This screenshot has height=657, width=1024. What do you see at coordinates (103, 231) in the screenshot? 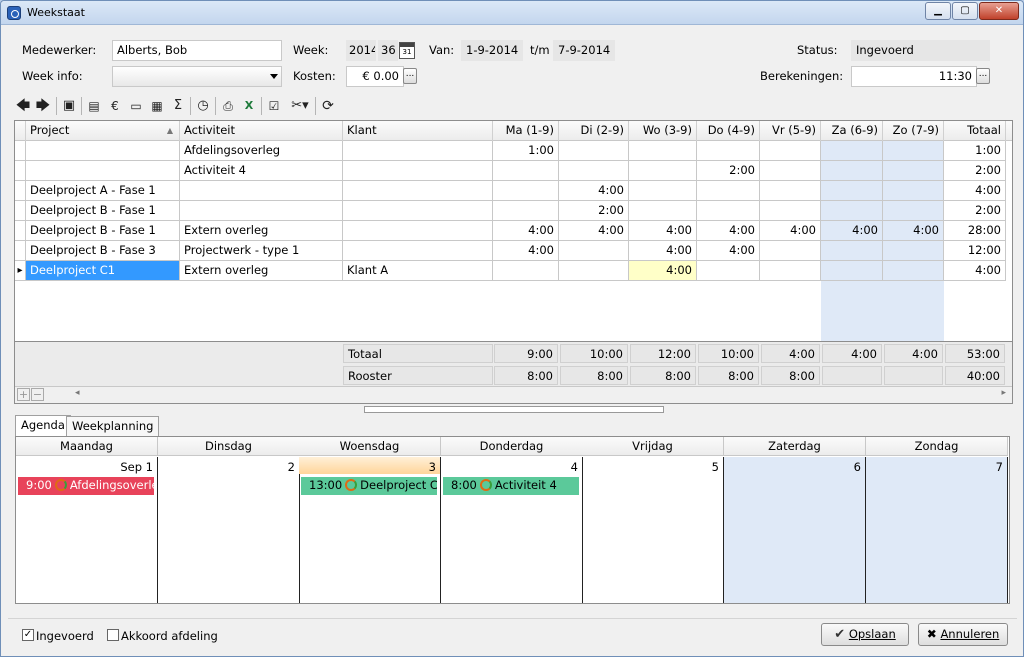
I see `cell-project: Deelproject B - Fase 1` at bounding box center [103, 231].